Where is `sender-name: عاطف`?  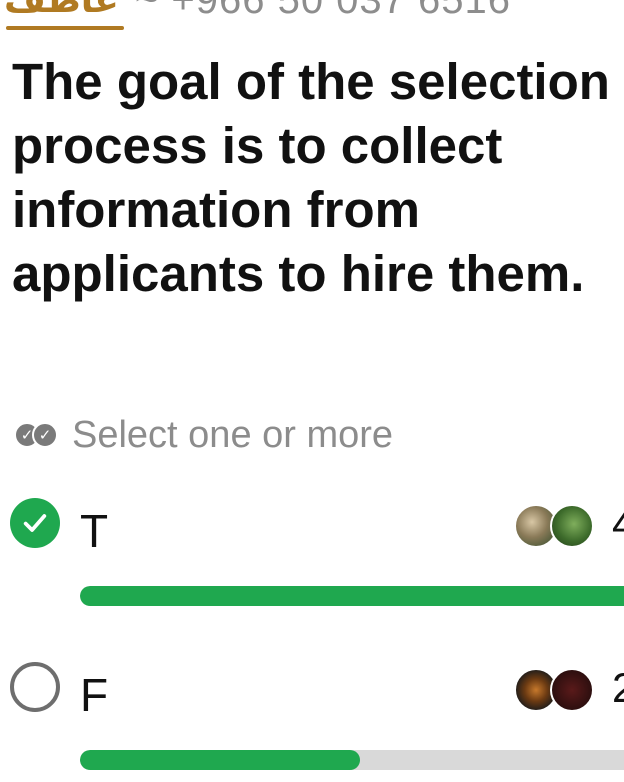 sender-name: عاطف is located at coordinates (61, 10).